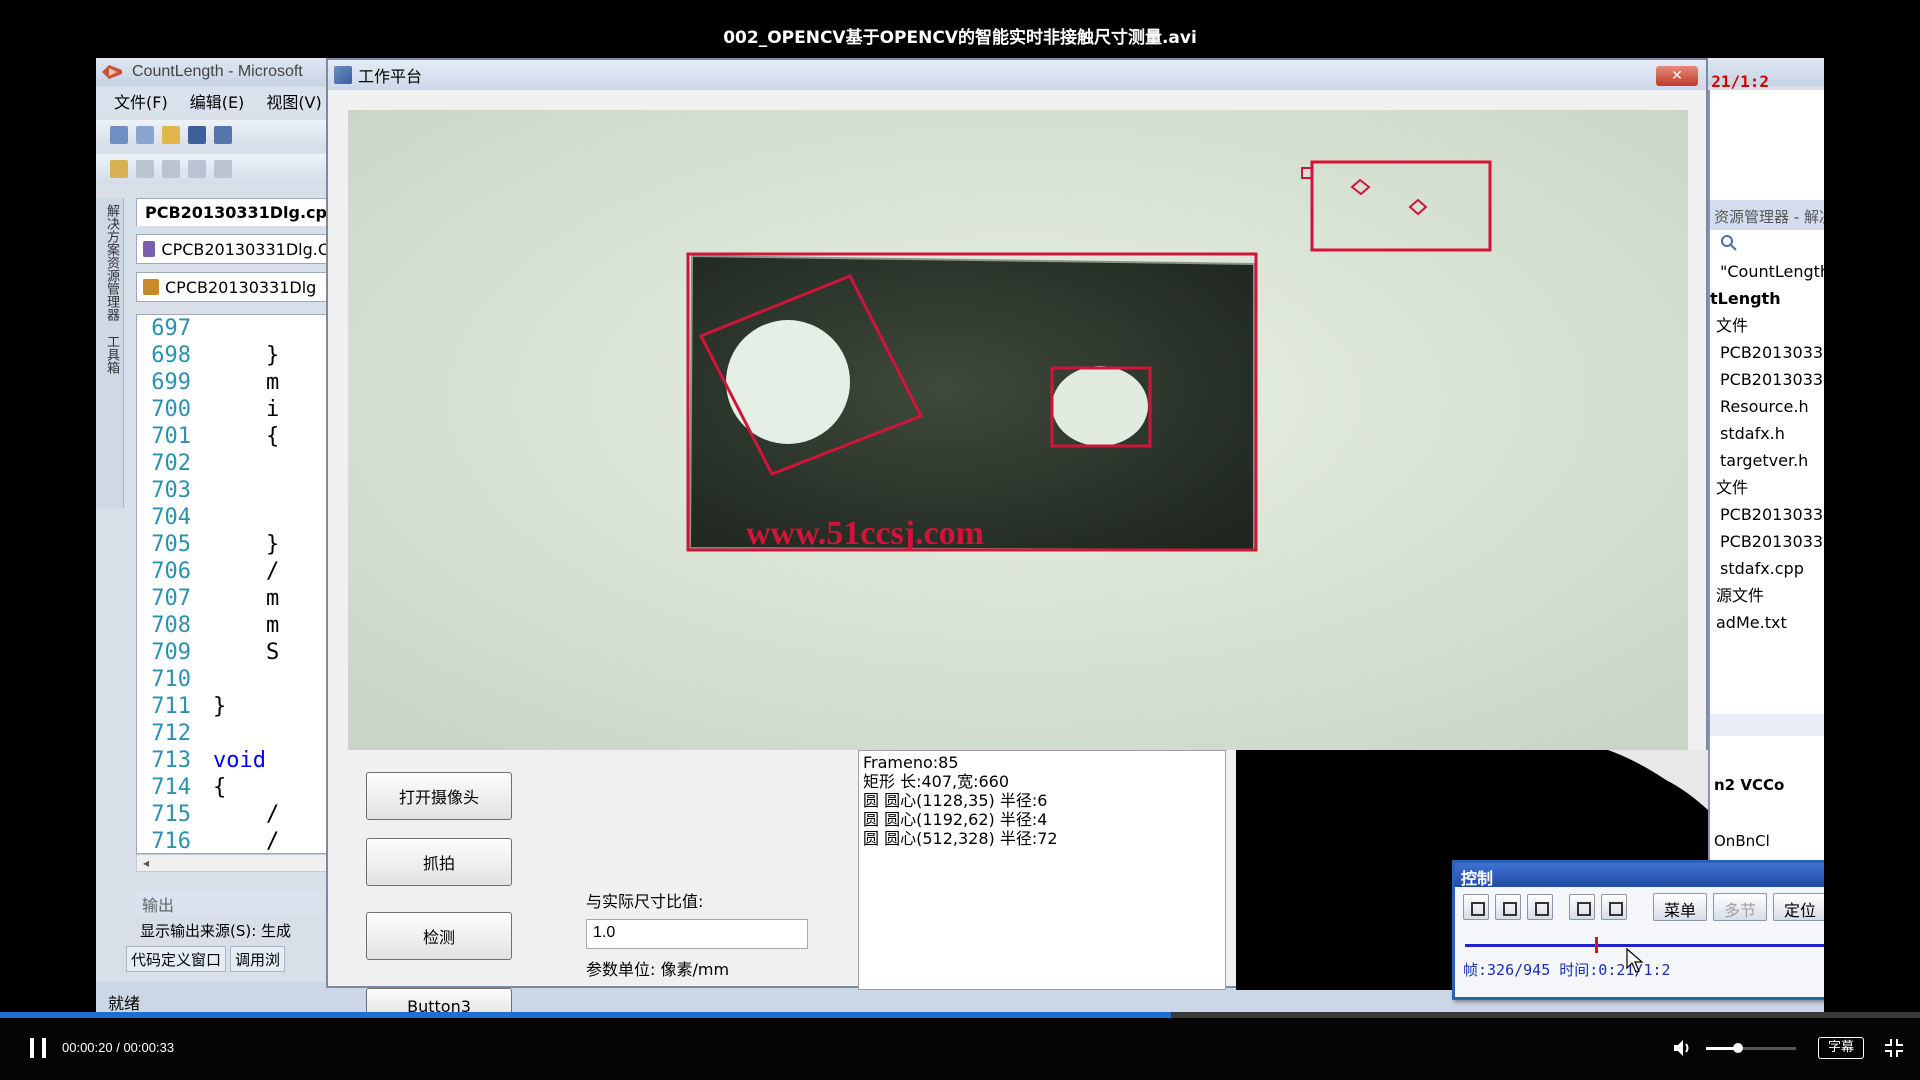 Image resolution: width=1920 pixels, height=1080 pixels. What do you see at coordinates (1540, 907) in the screenshot?
I see `next-frame-icon` at bounding box center [1540, 907].